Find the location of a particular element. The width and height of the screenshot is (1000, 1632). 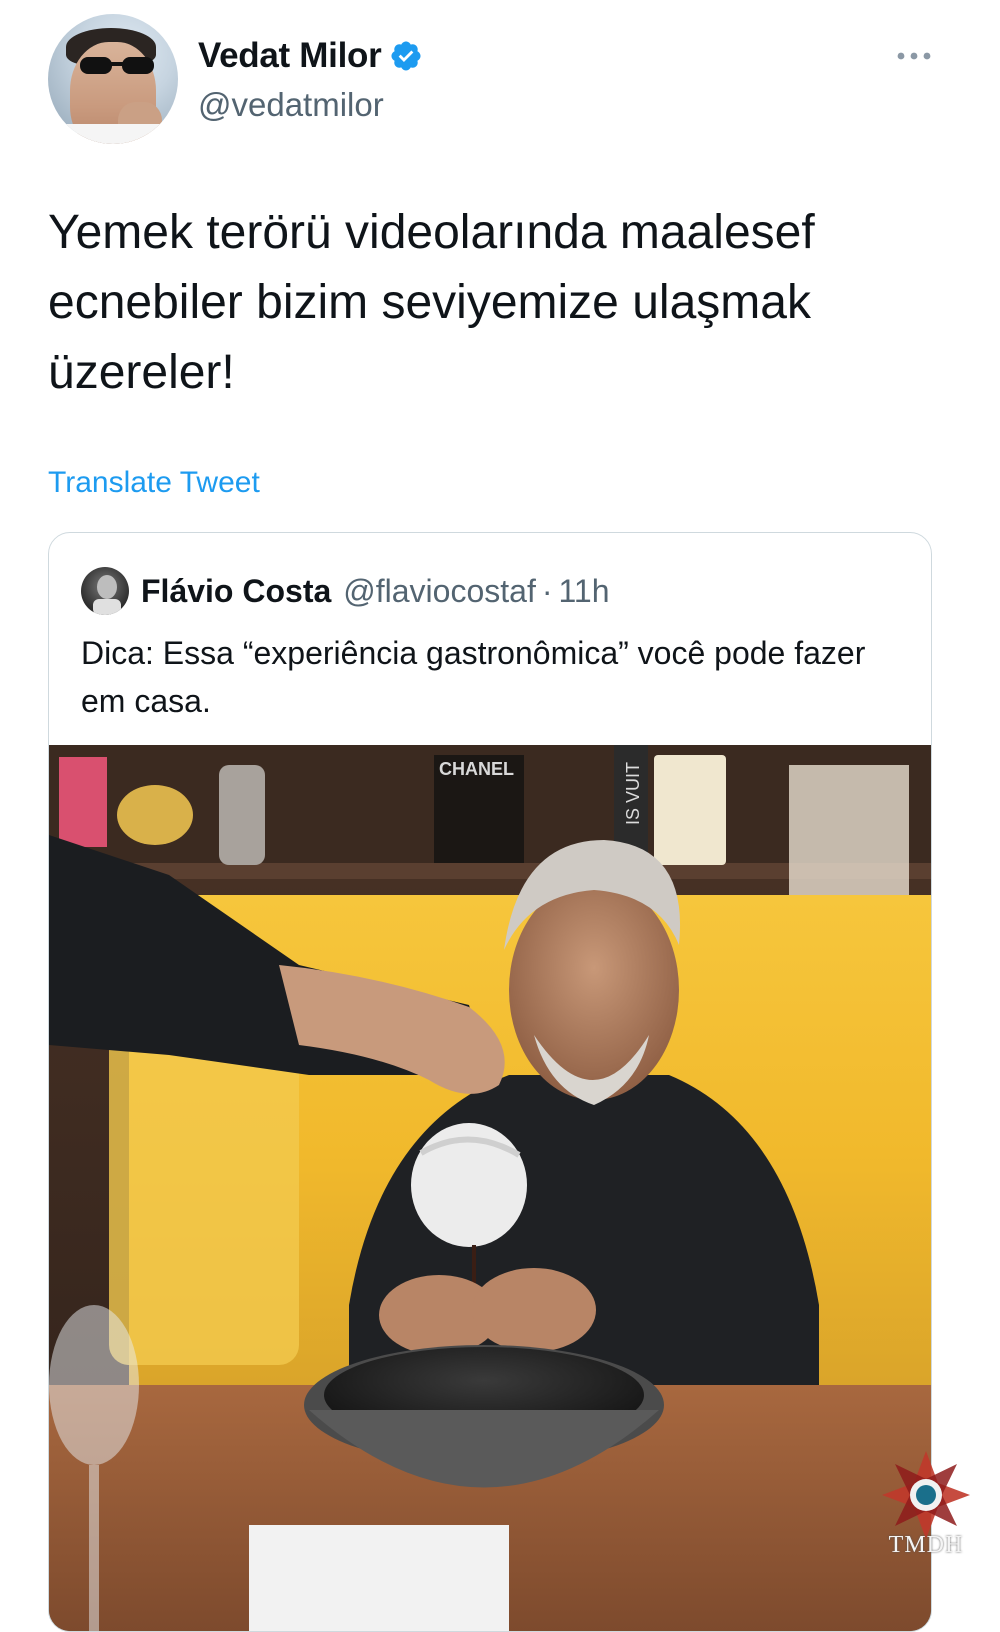

author-name-row: Vedat Milor is located at coordinates (310, 56).